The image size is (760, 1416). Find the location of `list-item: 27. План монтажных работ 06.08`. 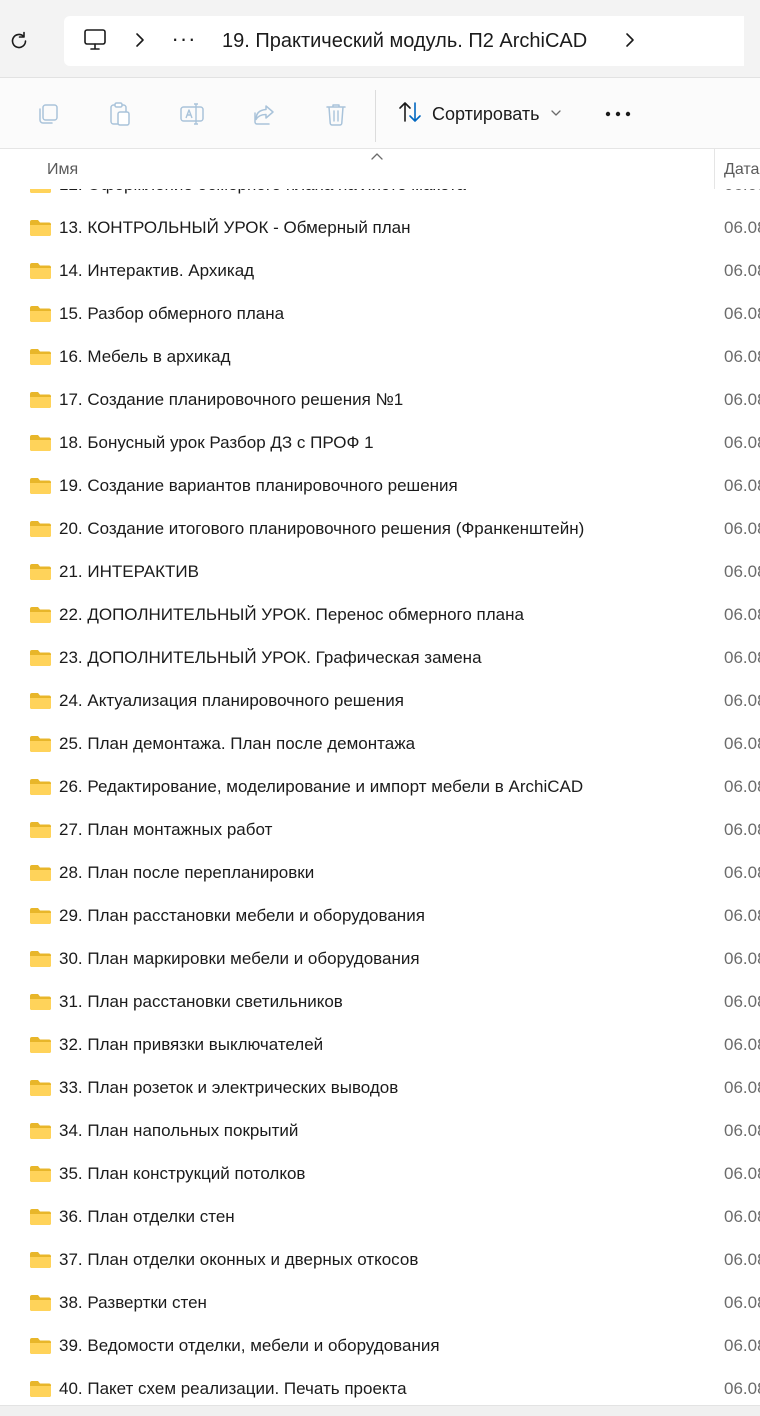

list-item: 27. План монтажных работ 06.08 is located at coordinates (380, 829).